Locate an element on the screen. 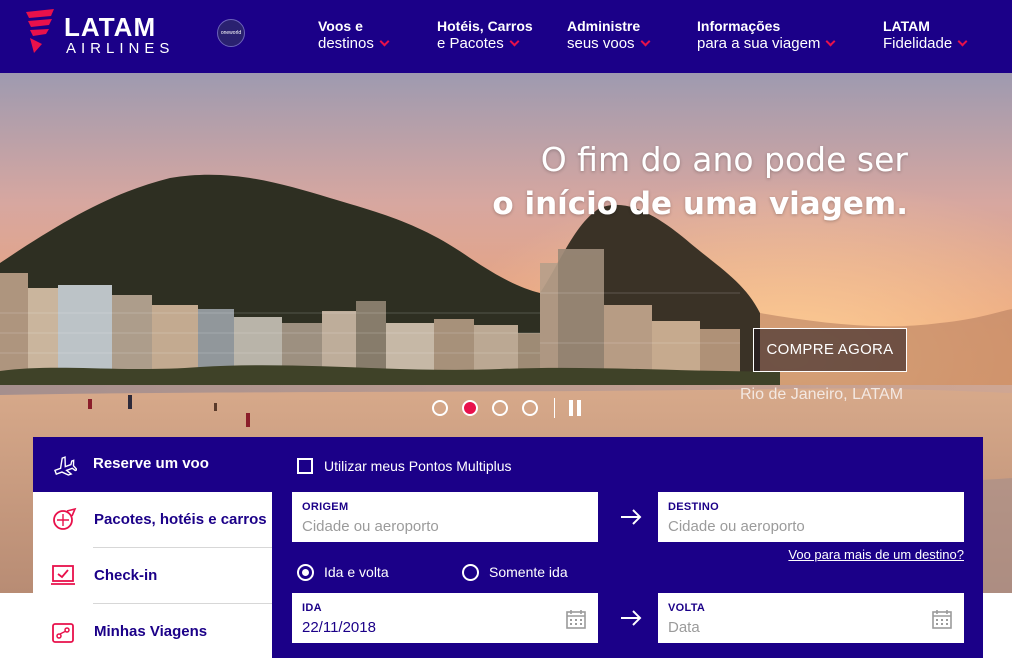 The width and height of the screenshot is (1012, 658). hero-headline-line1: O fim do ano pode ser is located at coordinates (724, 159).